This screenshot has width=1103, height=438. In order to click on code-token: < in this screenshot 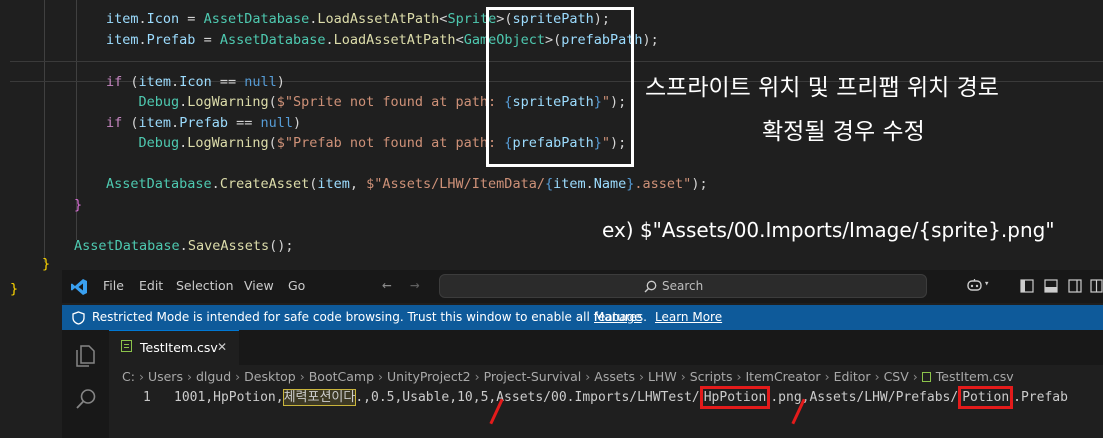, I will do `click(459, 40)`.